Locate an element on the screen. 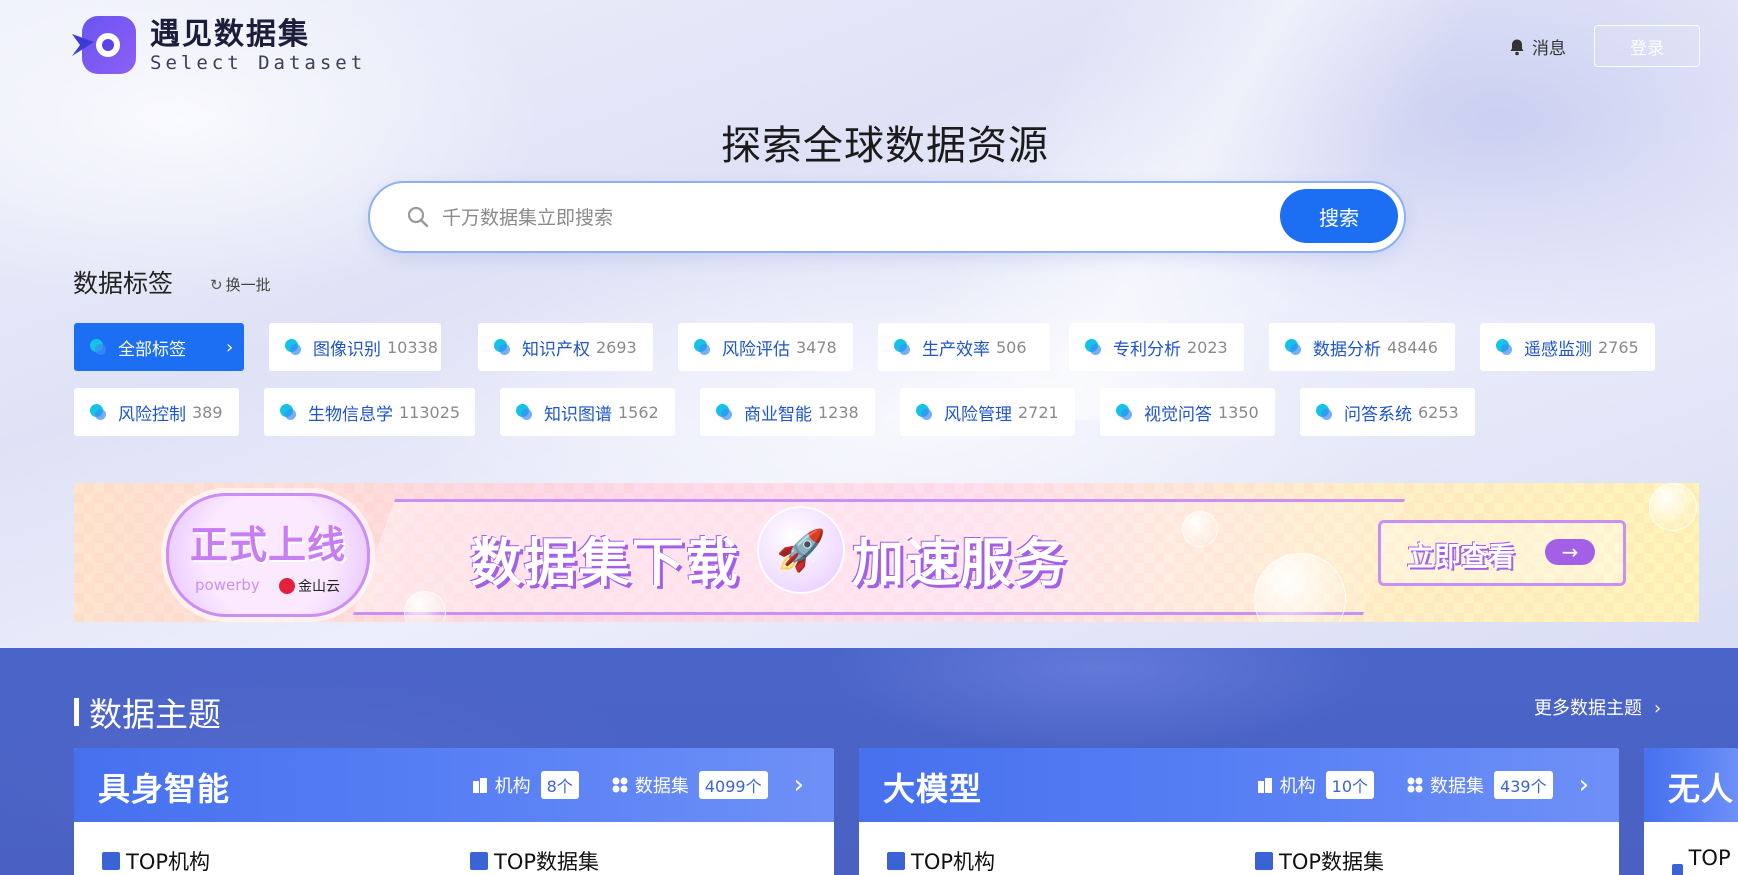 This screenshot has width=1738, height=875. topic-name: 具身智能 is located at coordinates (164, 789).